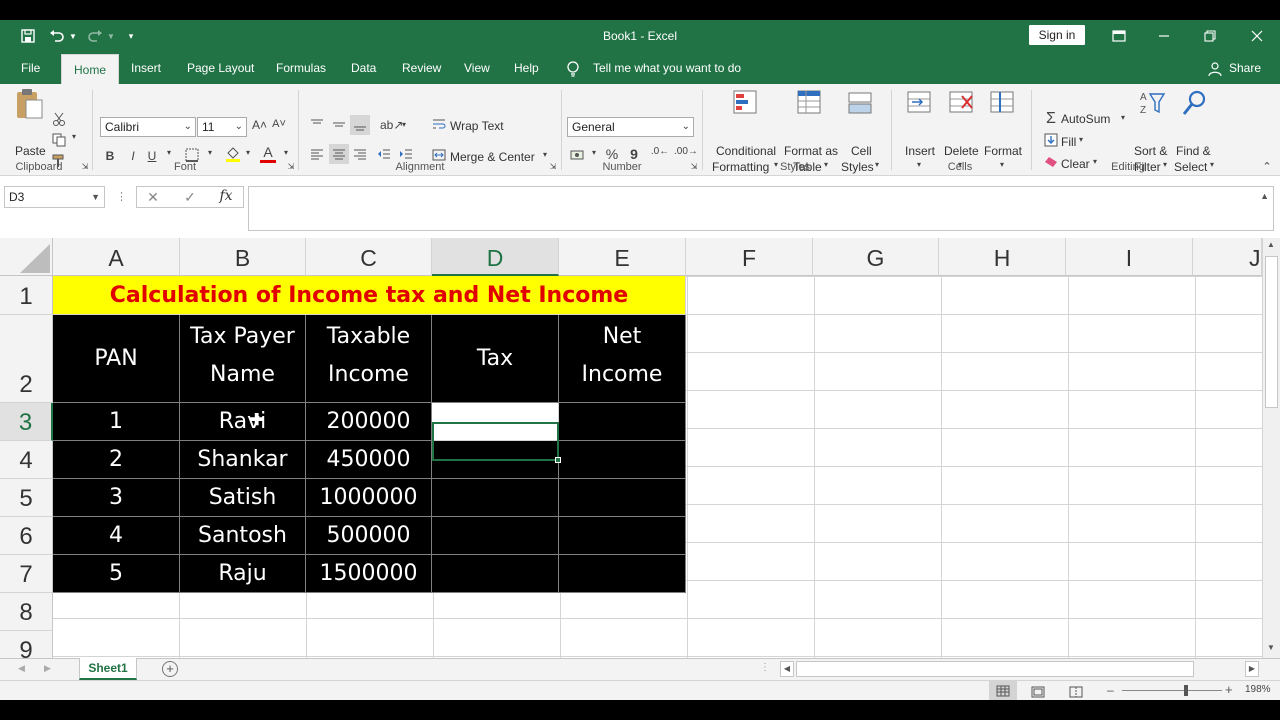  Describe the element at coordinates (1271, 244) in the screenshot. I see `scroll-up-icon: ▲` at that location.